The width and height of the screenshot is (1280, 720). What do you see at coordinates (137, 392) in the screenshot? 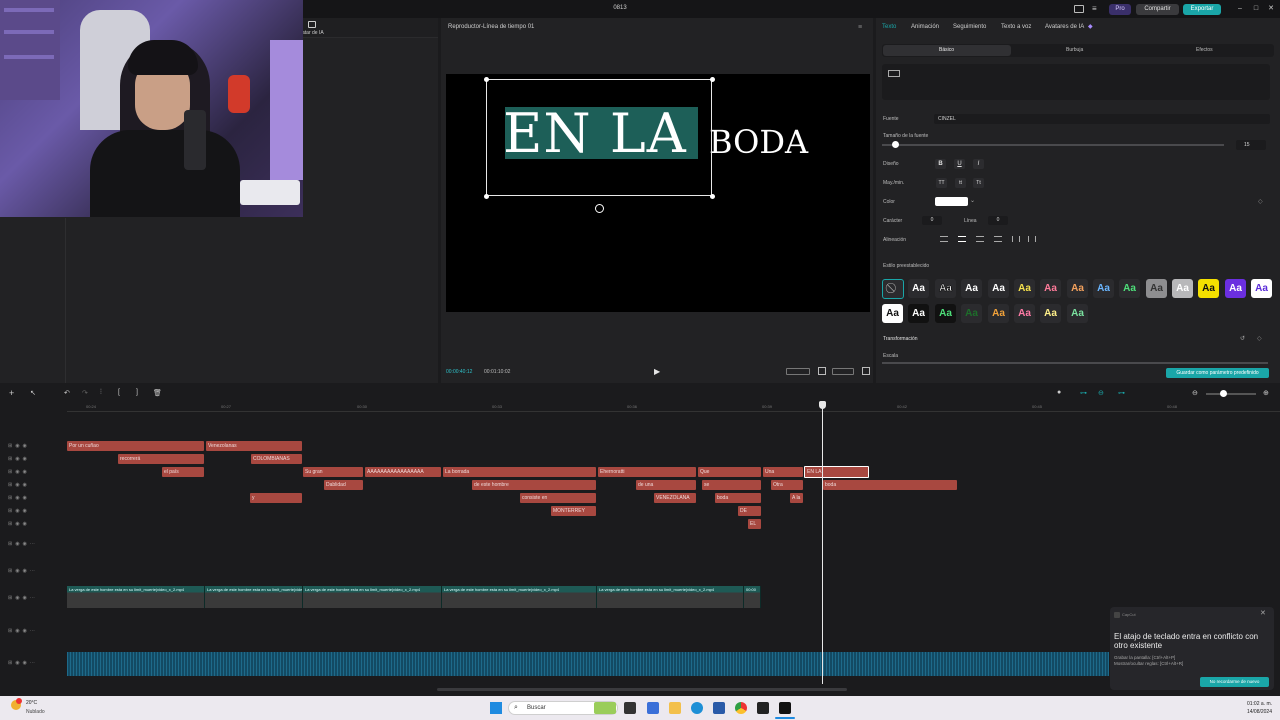
I see `trim-right-icon: ]` at bounding box center [137, 392].